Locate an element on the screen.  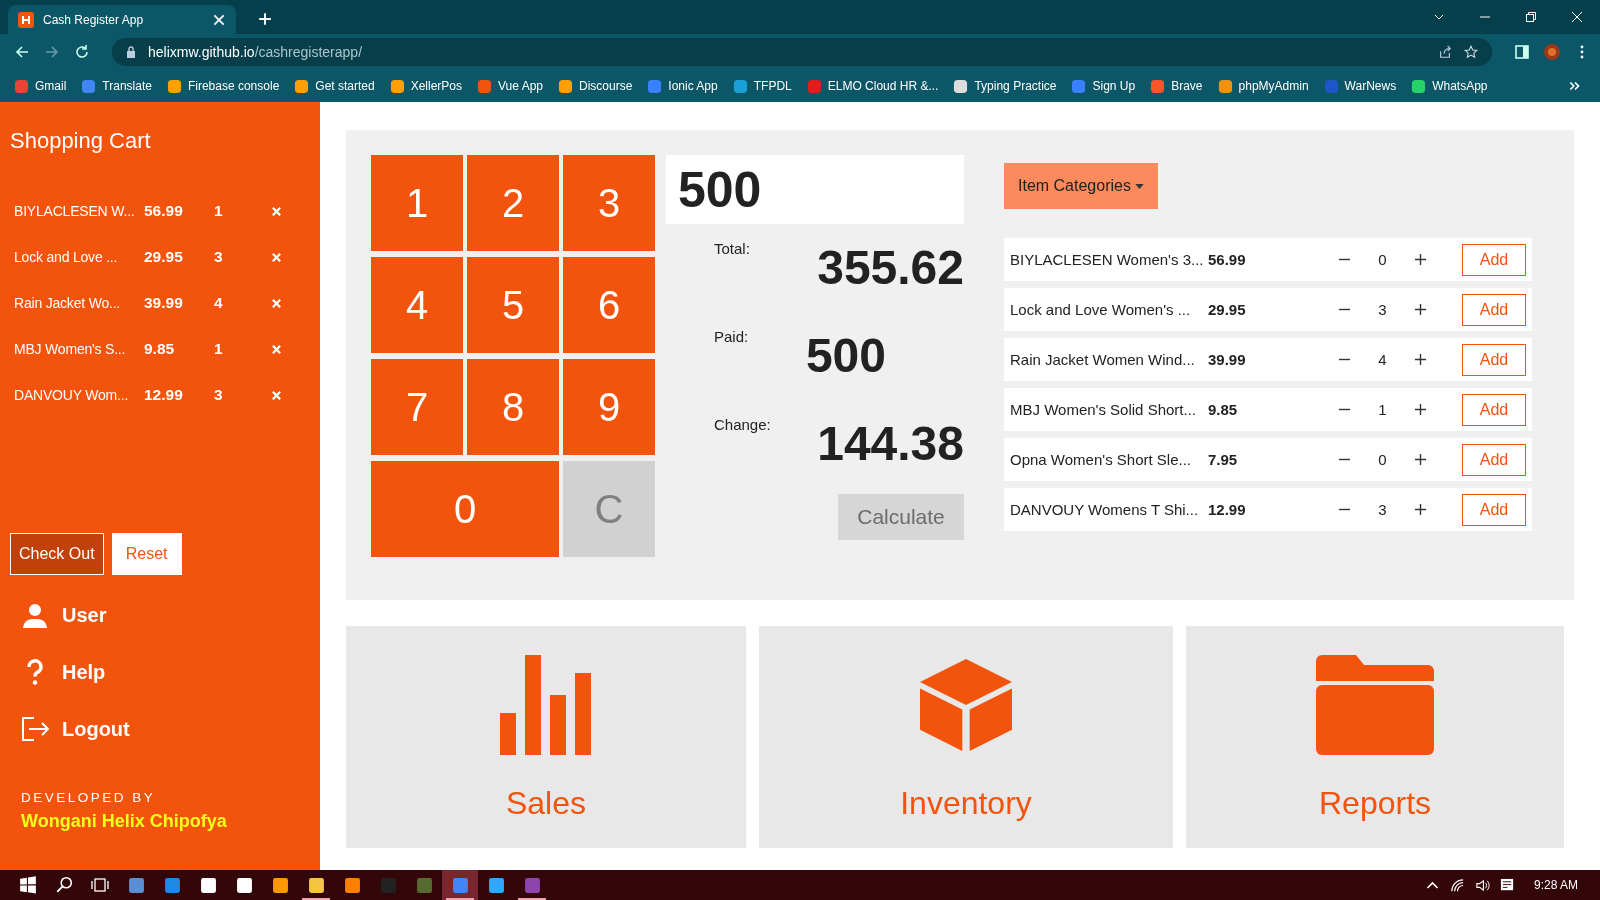
windows-icon is located at coordinates (28, 885).